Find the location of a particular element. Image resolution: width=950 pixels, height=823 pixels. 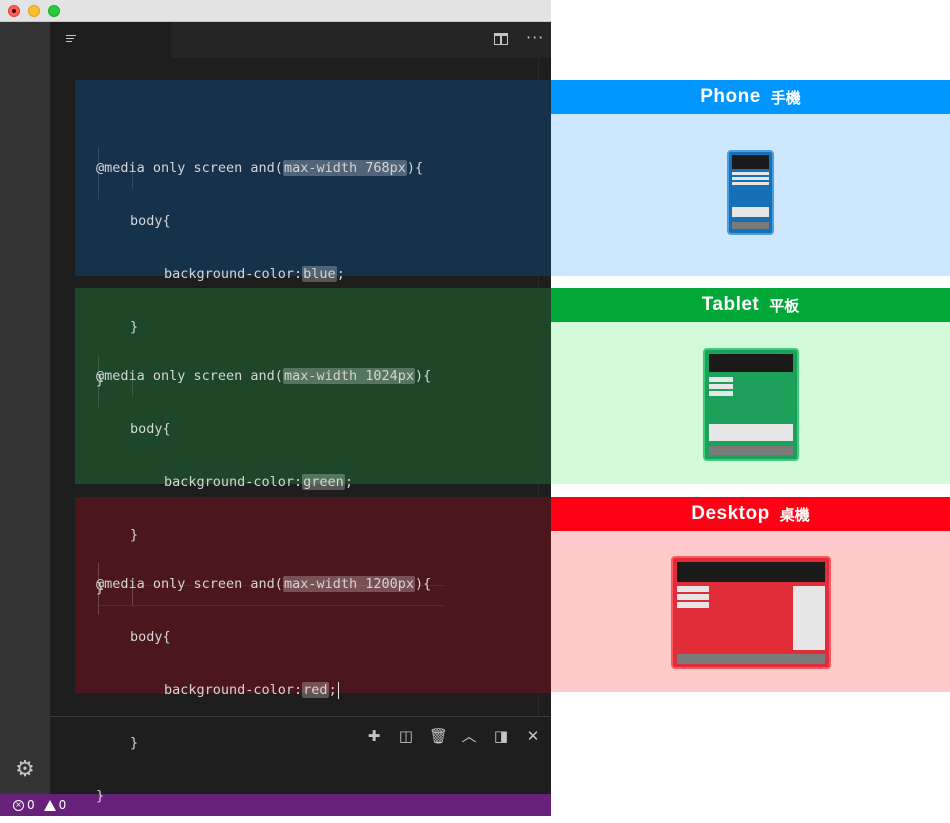

close-icon: ✕ is located at coordinates (533, 736).